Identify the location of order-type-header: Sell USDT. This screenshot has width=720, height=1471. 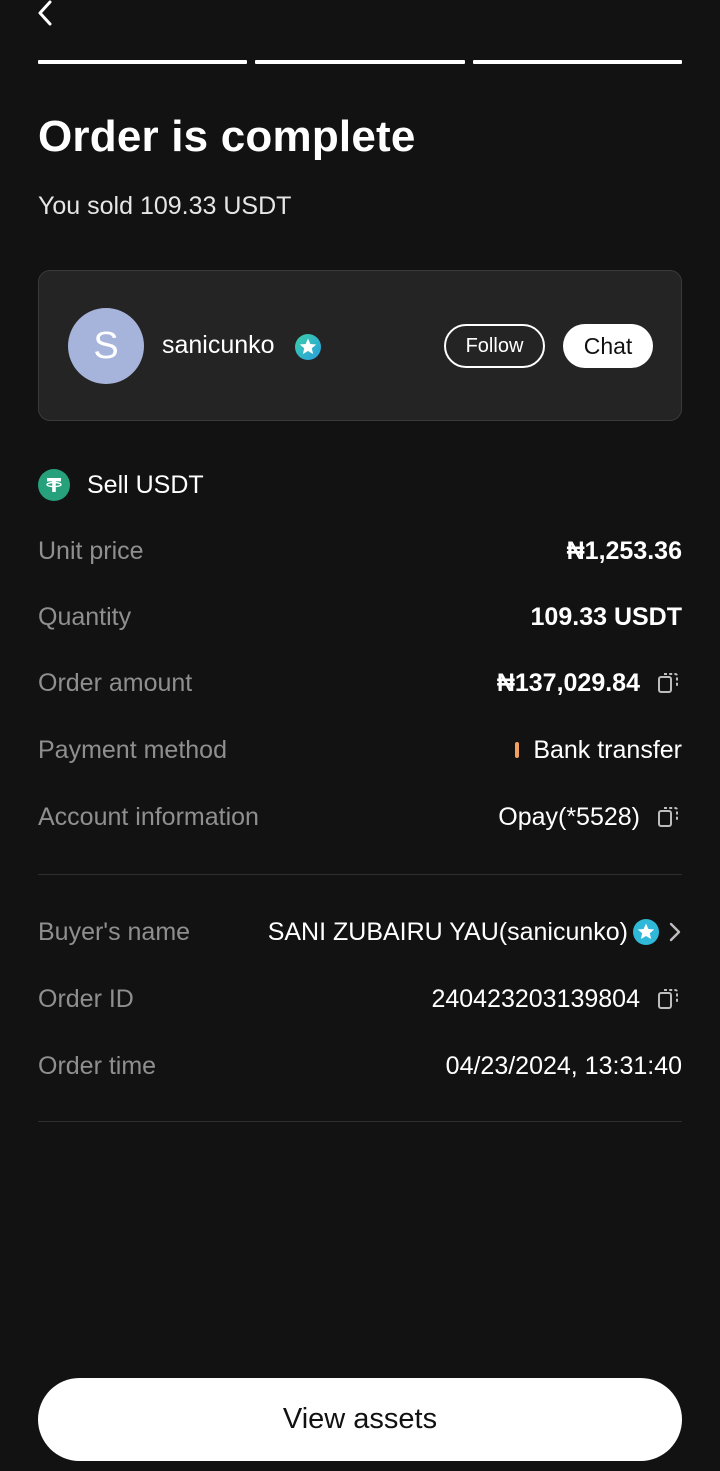
(121, 485).